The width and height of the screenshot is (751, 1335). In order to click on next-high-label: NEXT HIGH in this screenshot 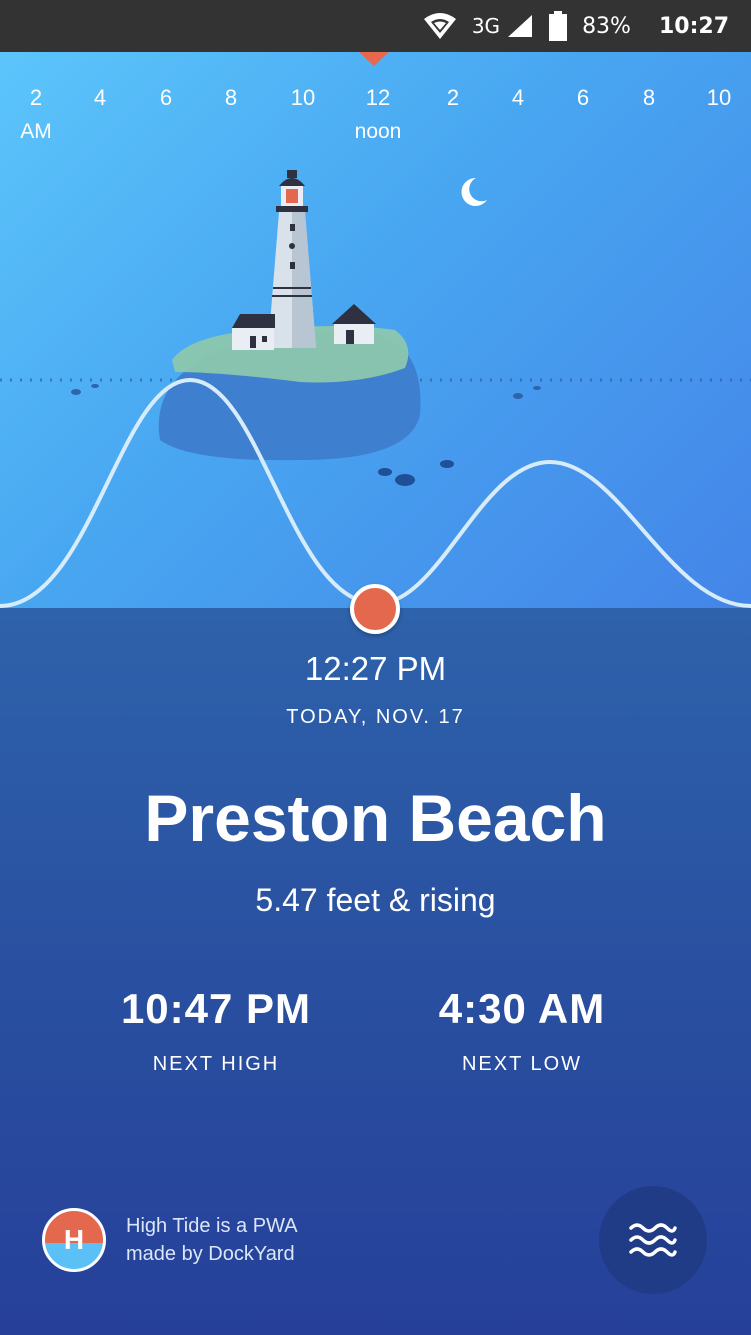, I will do `click(216, 1064)`.